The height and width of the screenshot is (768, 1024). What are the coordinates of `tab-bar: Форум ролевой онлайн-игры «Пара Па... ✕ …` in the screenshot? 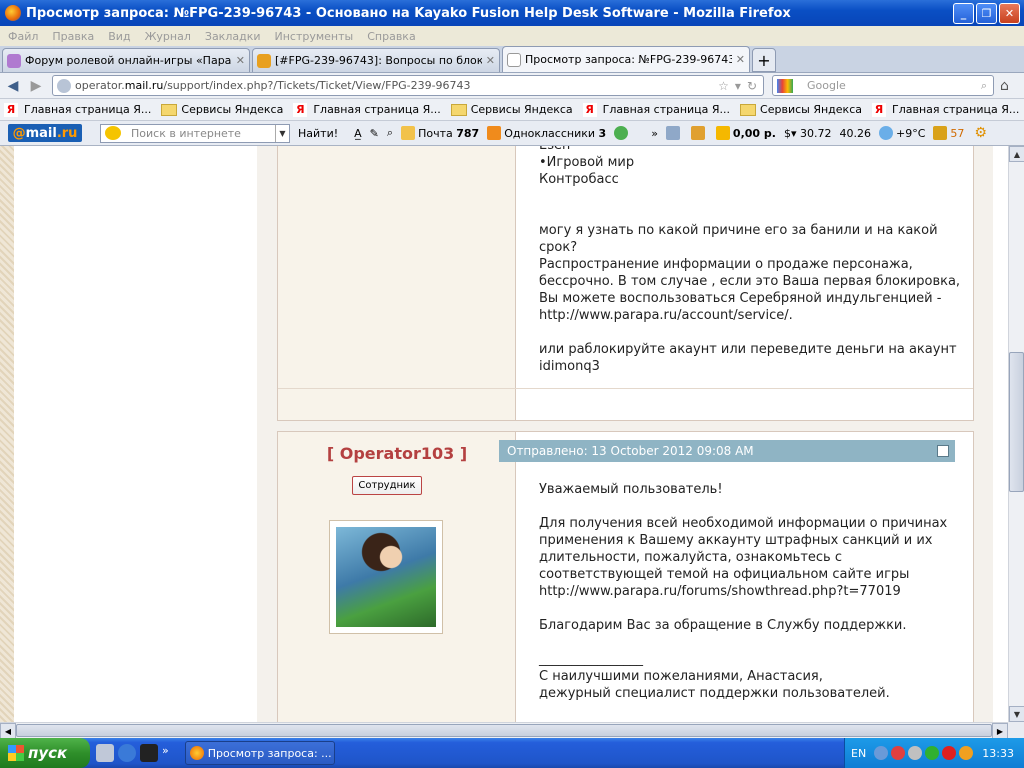 It's located at (512, 59).